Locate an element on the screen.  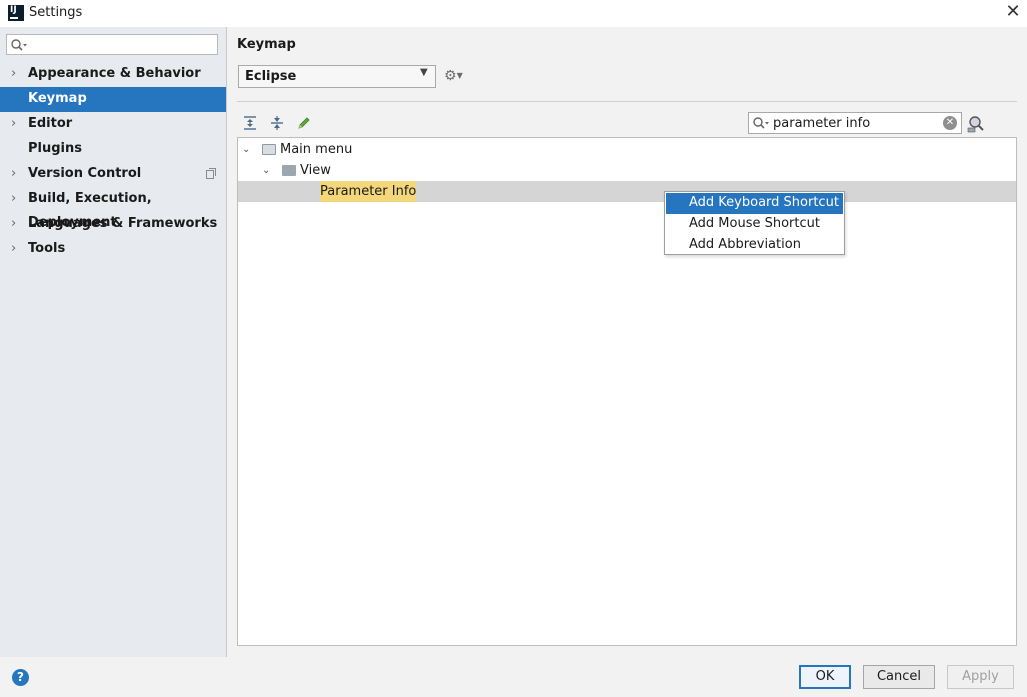
menu-item-add-keyboard-shortcut: Add Keyboard Shortcut is located at coordinates (754, 203).